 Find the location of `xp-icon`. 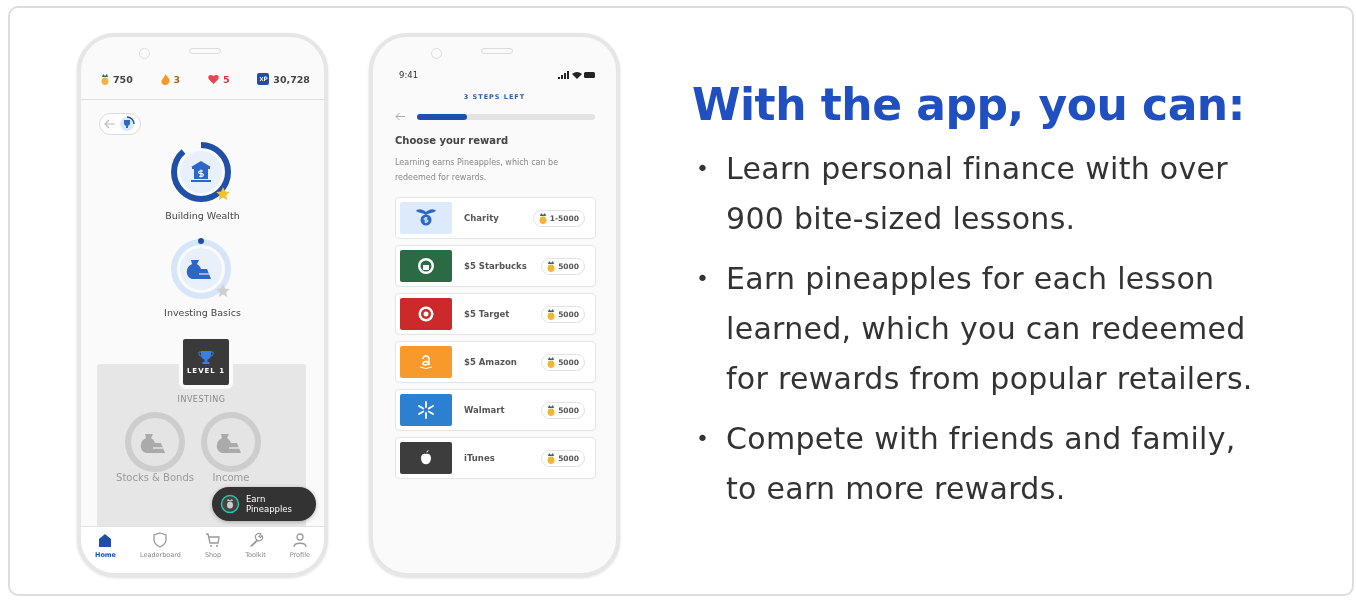

xp-icon is located at coordinates (263, 79).